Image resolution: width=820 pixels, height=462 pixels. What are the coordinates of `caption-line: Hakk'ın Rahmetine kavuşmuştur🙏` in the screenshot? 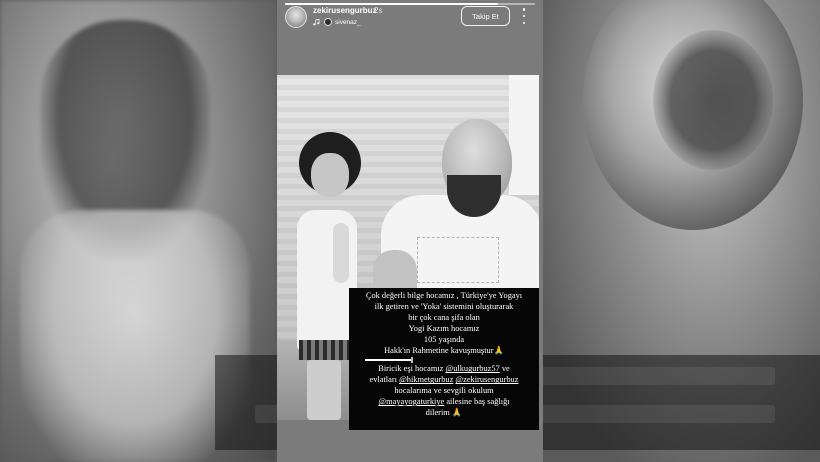 It's located at (444, 351).